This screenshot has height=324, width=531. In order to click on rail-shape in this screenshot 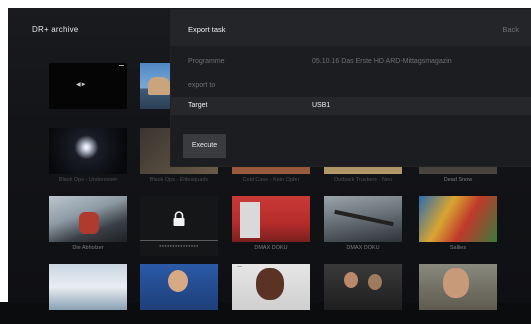, I will do `click(364, 218)`.